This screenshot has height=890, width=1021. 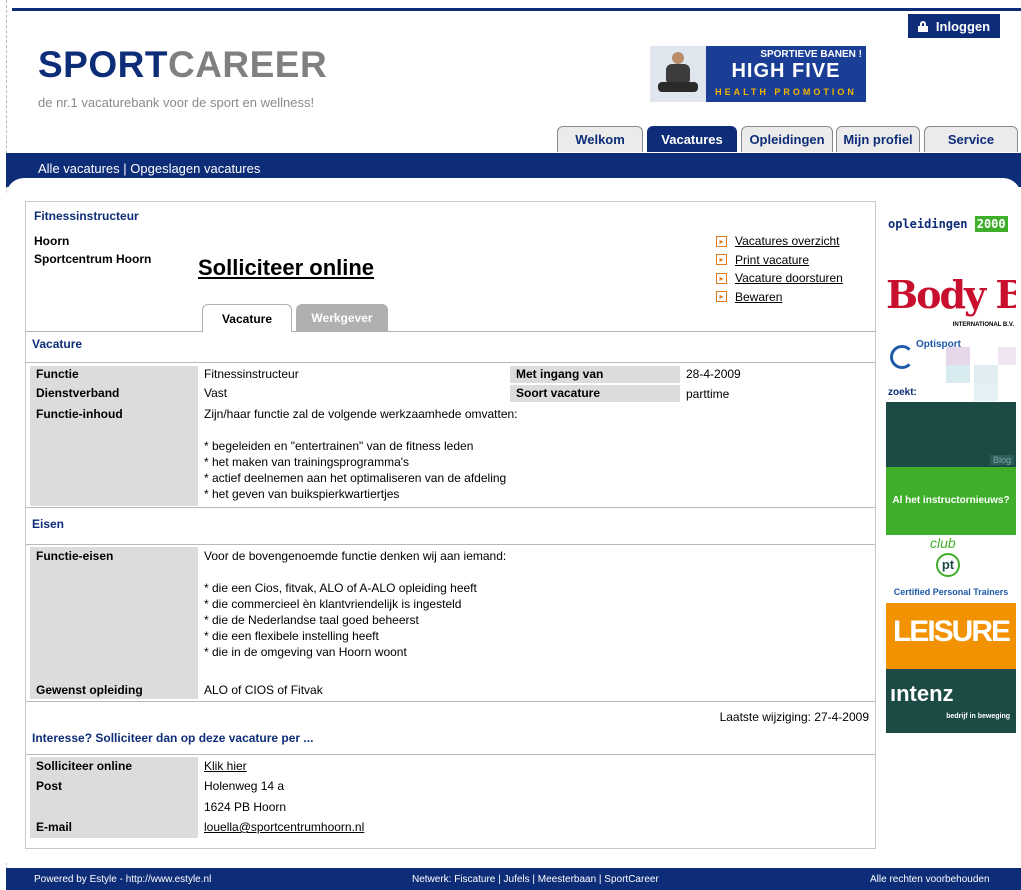 What do you see at coordinates (948, 565) in the screenshot?
I see `ad-pt-logo: pt` at bounding box center [948, 565].